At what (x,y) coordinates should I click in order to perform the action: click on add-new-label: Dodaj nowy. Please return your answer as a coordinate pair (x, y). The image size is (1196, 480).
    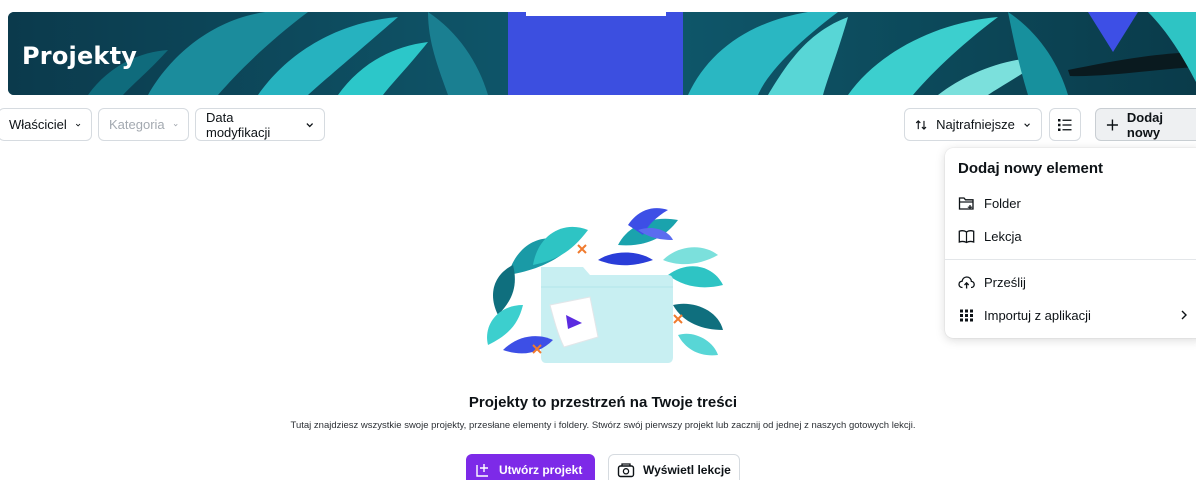
    Looking at the image, I should click on (1144, 124).